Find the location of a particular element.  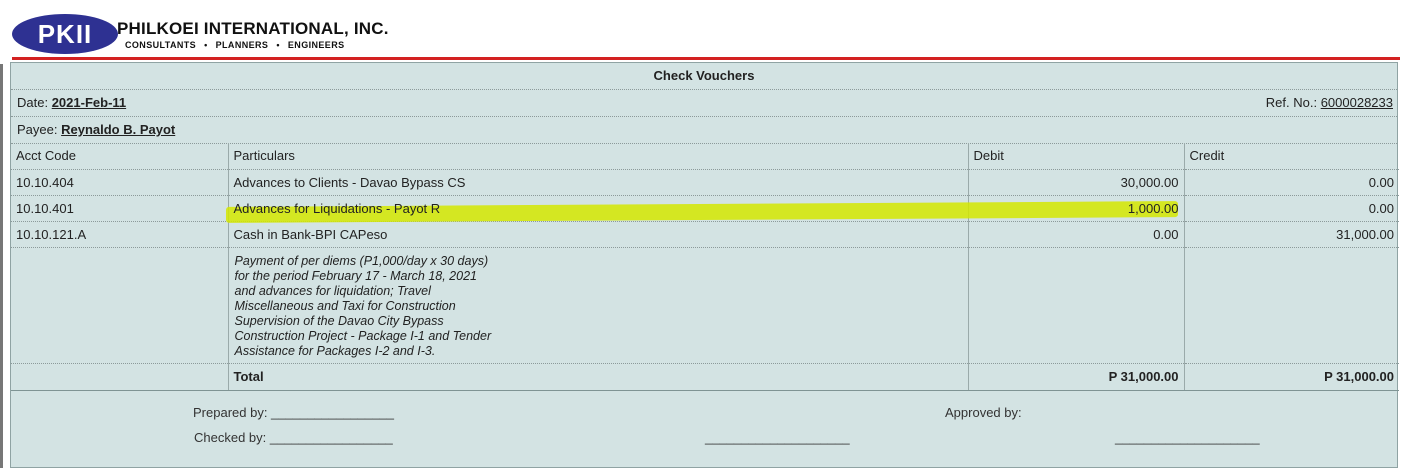

particulars-cell: Advances to Clients - Davao Bypass CS is located at coordinates (598, 182).